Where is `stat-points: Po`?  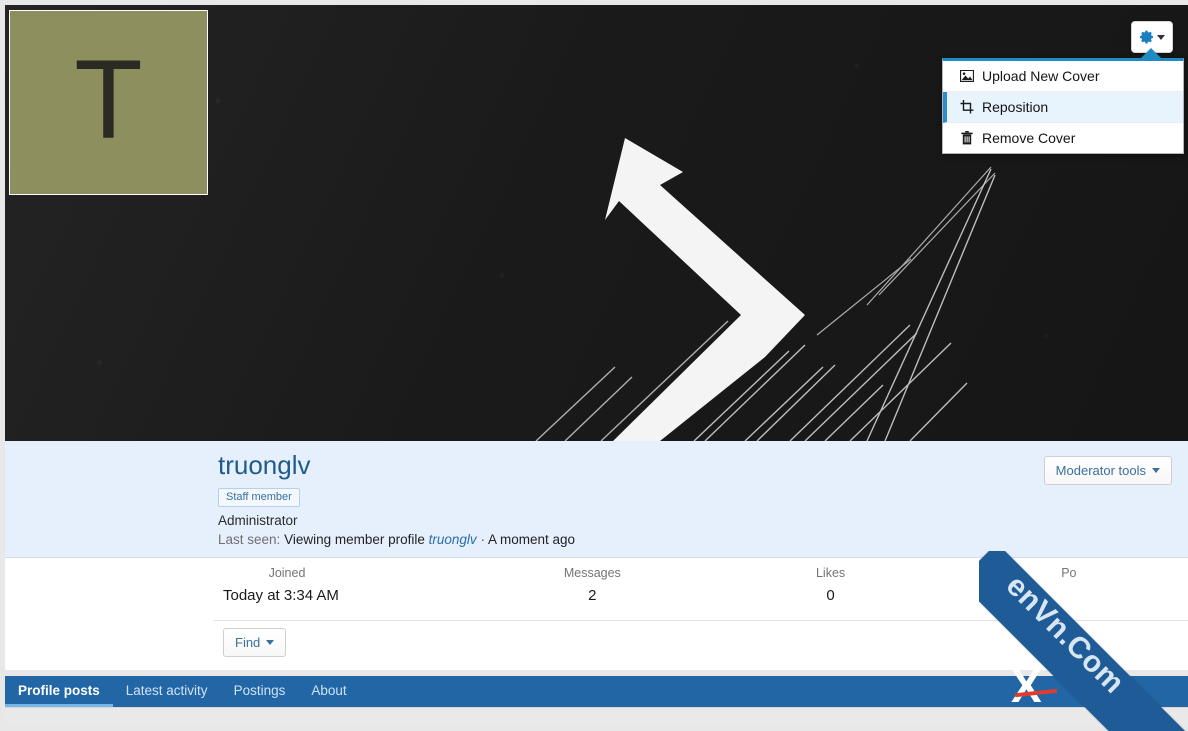 stat-points: Po is located at coordinates (1069, 589).